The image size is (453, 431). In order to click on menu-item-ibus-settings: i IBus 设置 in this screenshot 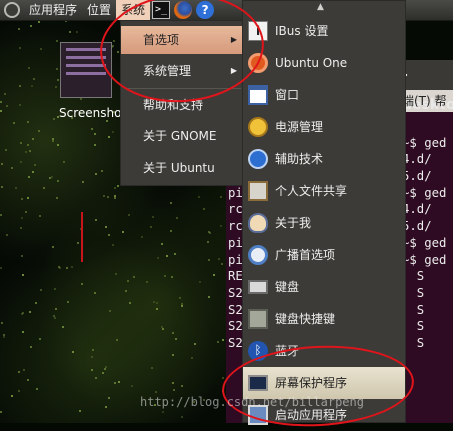, I will do `click(324, 31)`.